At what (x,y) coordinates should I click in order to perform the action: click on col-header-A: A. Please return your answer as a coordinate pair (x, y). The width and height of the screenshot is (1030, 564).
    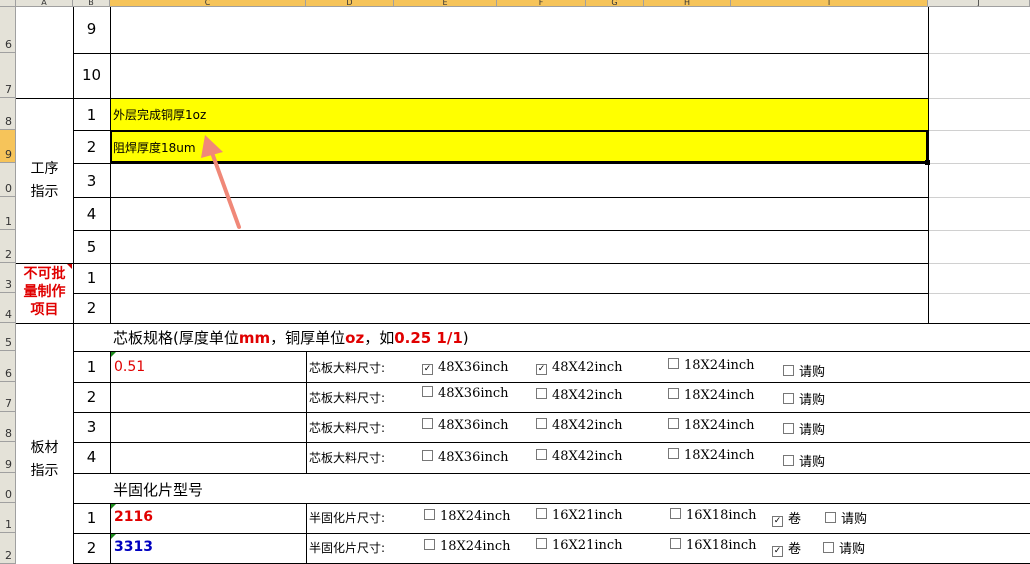
    Looking at the image, I should click on (44, 3).